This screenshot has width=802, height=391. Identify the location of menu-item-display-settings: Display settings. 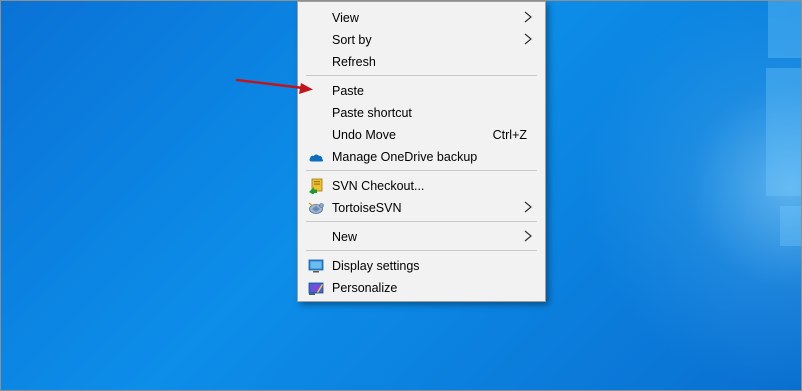
(421, 266).